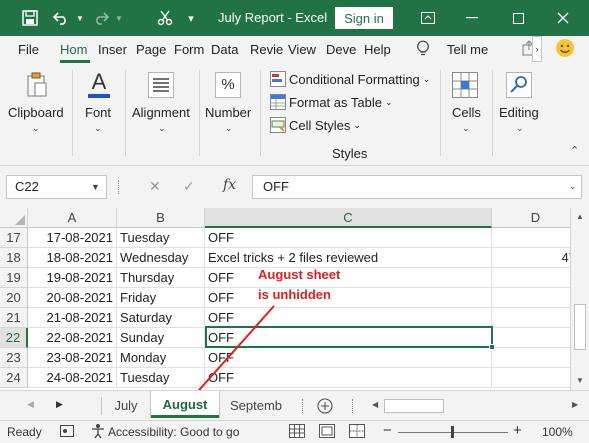 Image resolution: width=589 pixels, height=443 pixels. I want to click on cell-styles-icon, so click(278, 125).